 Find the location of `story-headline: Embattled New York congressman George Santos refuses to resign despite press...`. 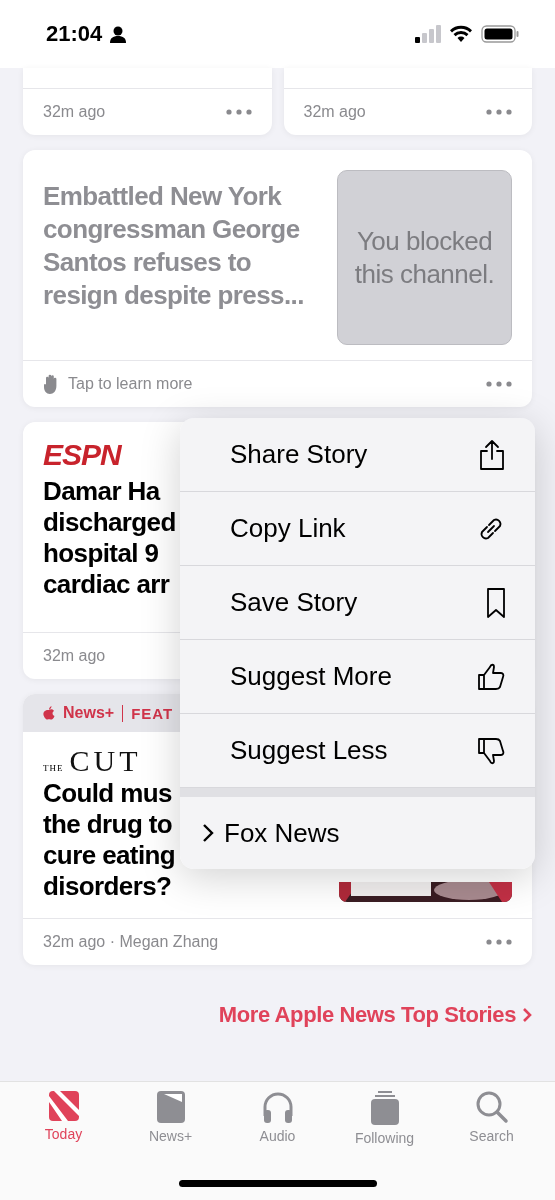

story-headline: Embattled New York congressman George Santos refuses to resign despite press... is located at coordinates (174, 246).